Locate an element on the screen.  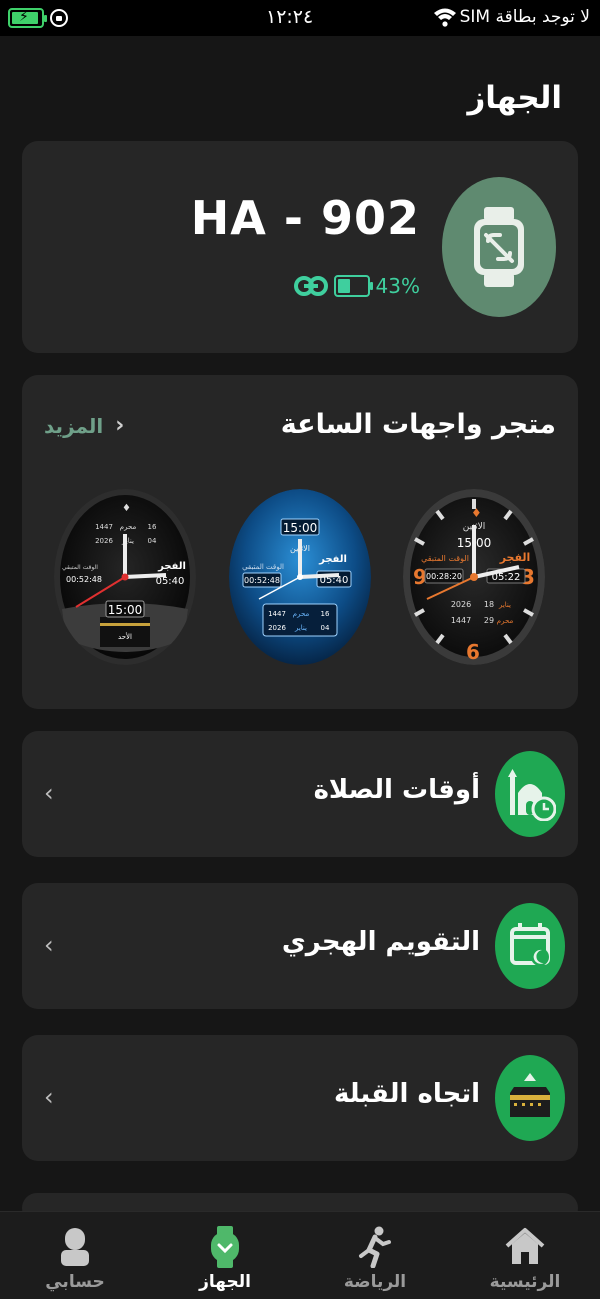
nav-home: الرئيسية is located at coordinates (525, 1255).